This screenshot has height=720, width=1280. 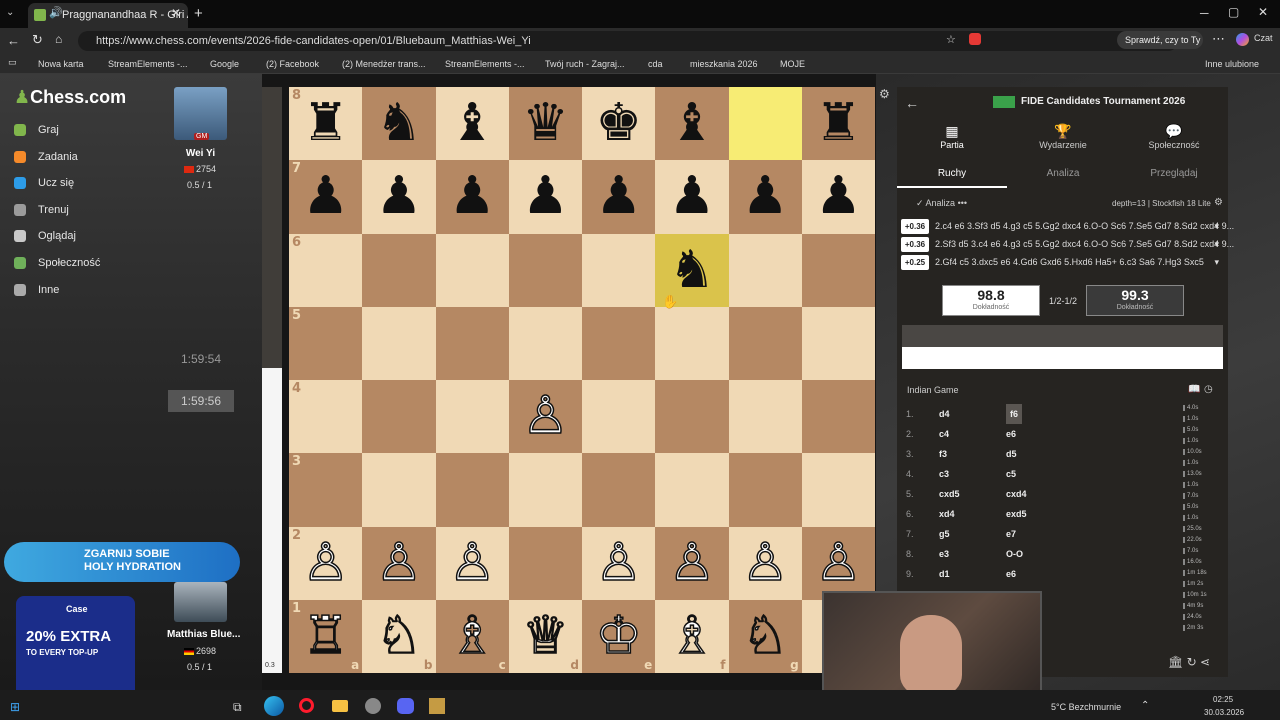 What do you see at coordinates (692, 636) in the screenshot?
I see `square-f1: ♗ f` at bounding box center [692, 636].